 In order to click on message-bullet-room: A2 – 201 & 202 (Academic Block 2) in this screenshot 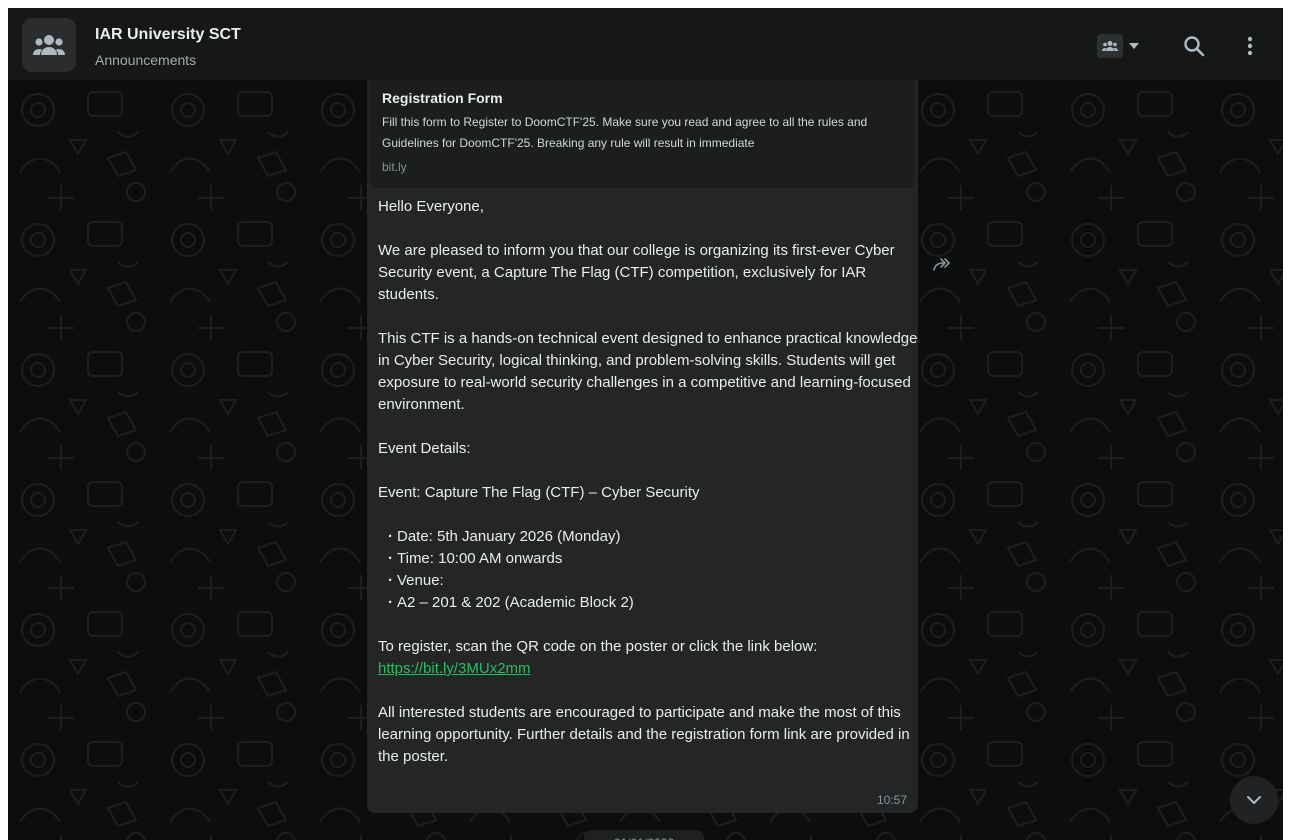, I will do `click(648, 603)`.